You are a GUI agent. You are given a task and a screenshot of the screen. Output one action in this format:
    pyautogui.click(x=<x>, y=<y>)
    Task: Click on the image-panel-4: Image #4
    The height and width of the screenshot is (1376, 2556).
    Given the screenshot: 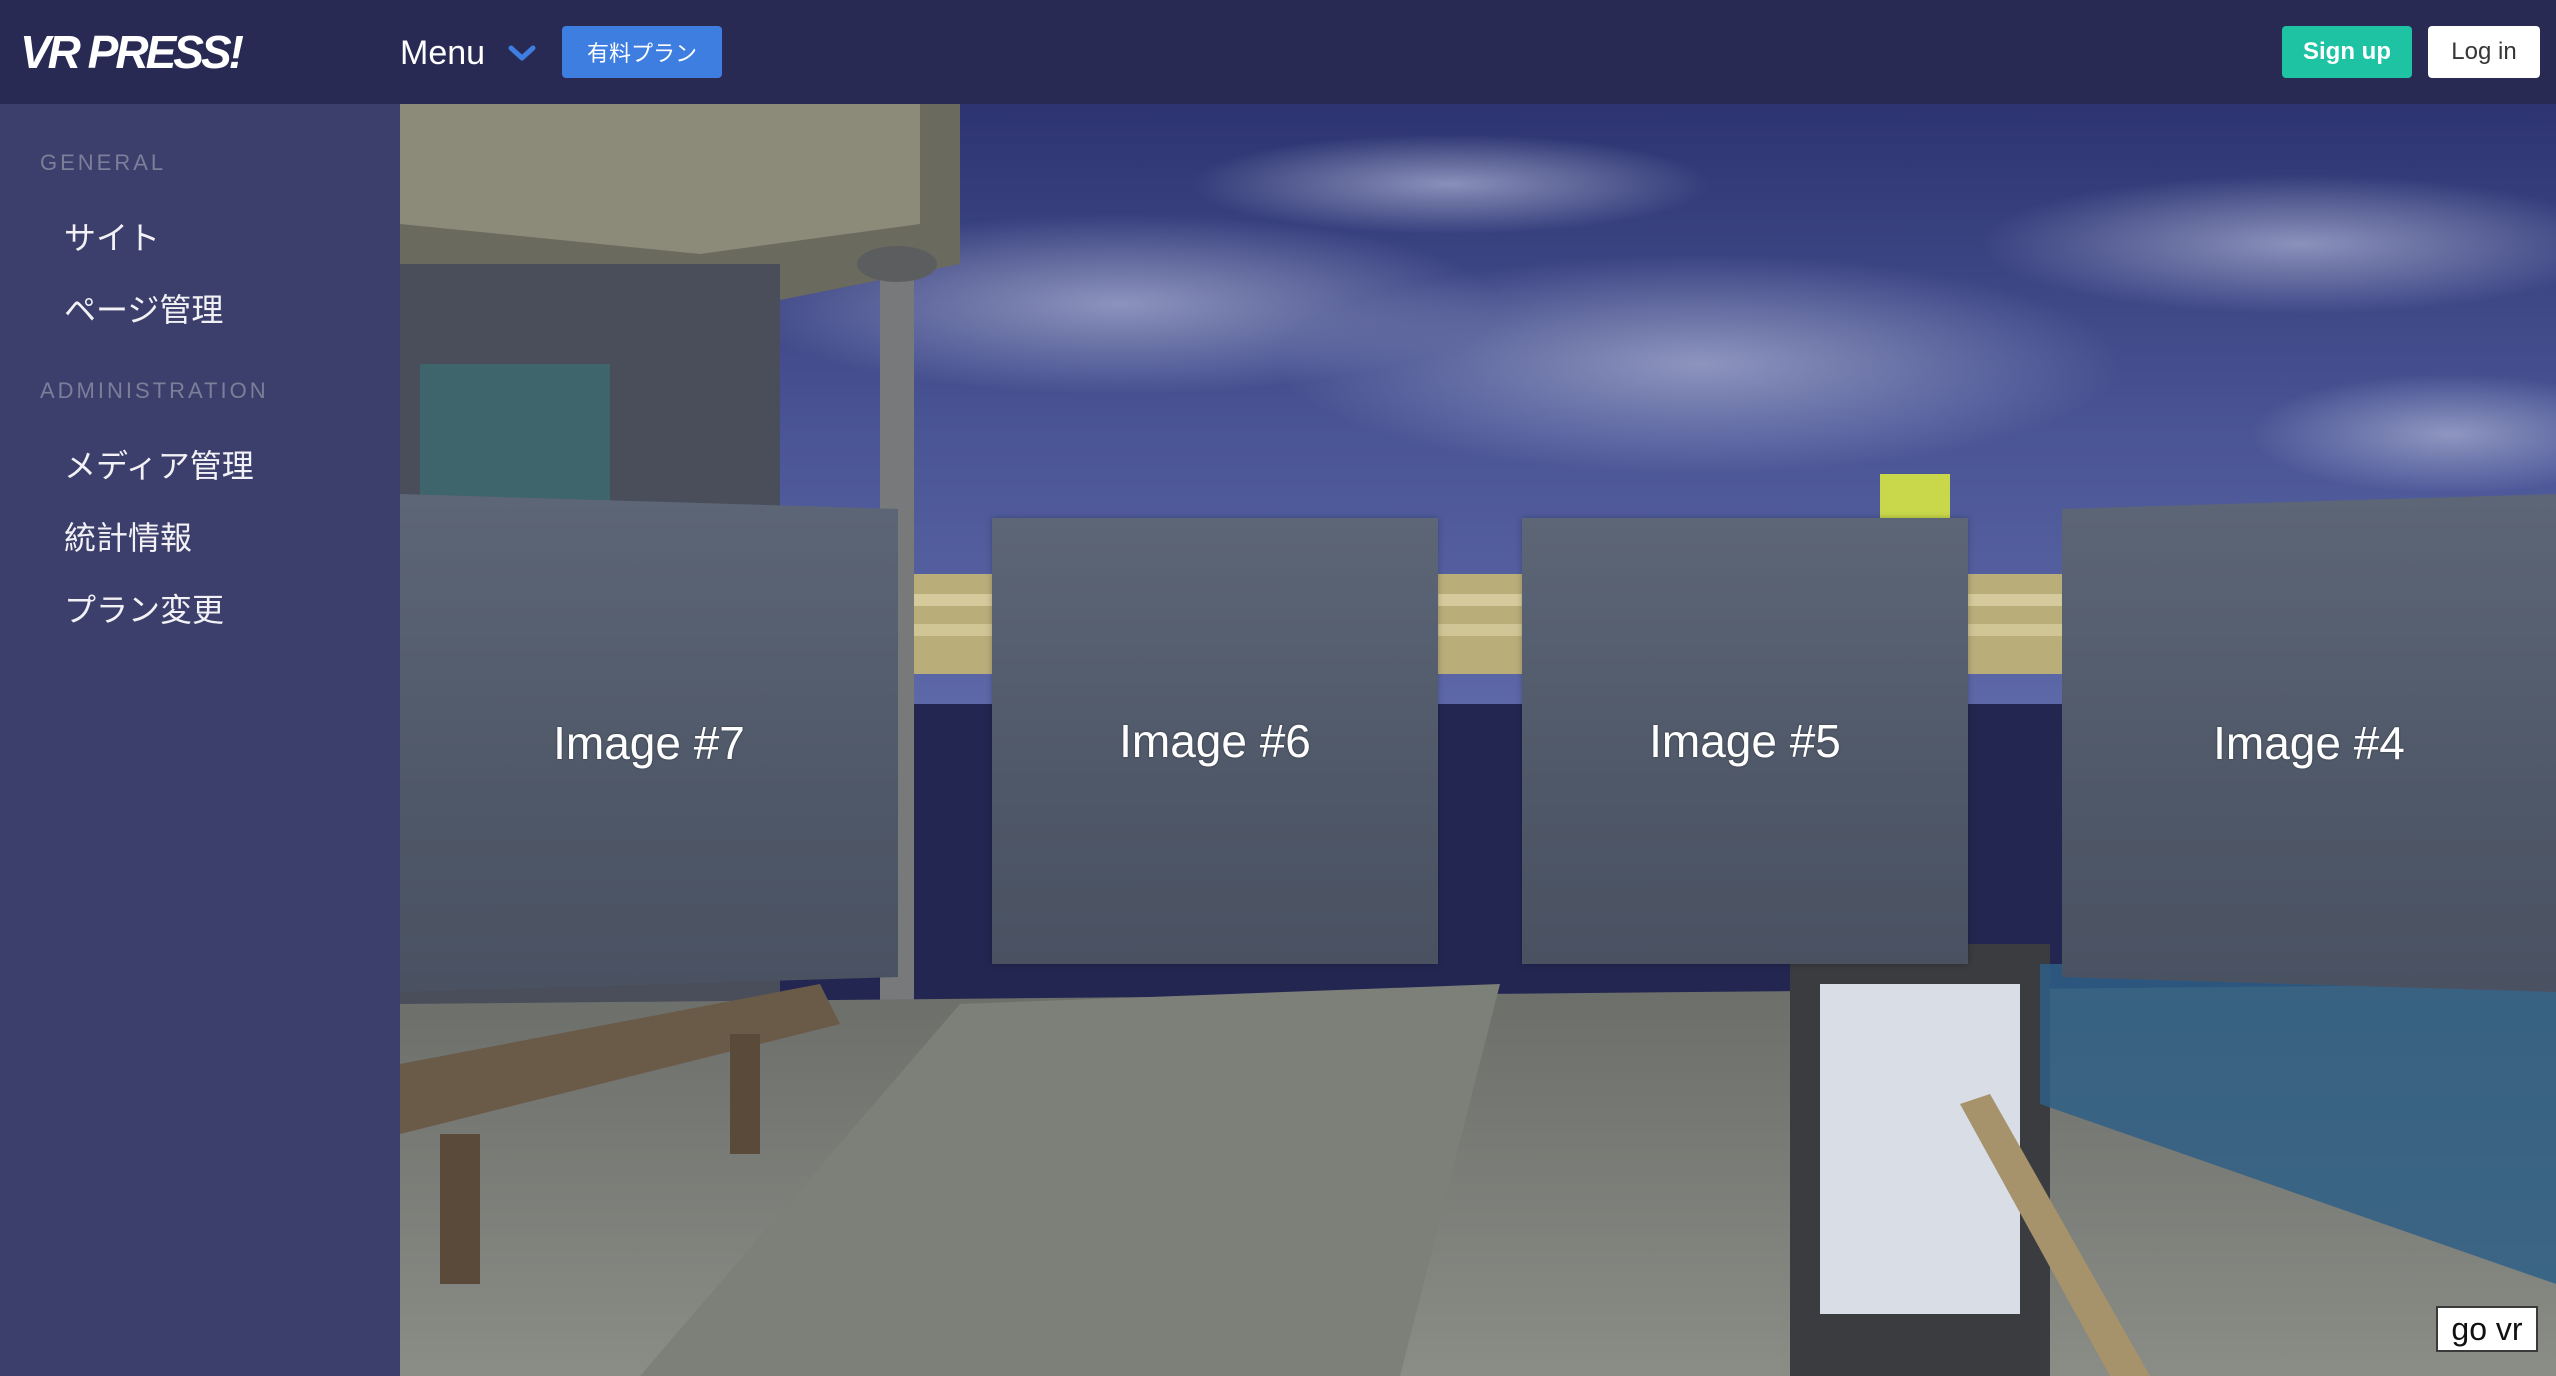 What is the action you would take?
    pyautogui.click(x=2309, y=743)
    